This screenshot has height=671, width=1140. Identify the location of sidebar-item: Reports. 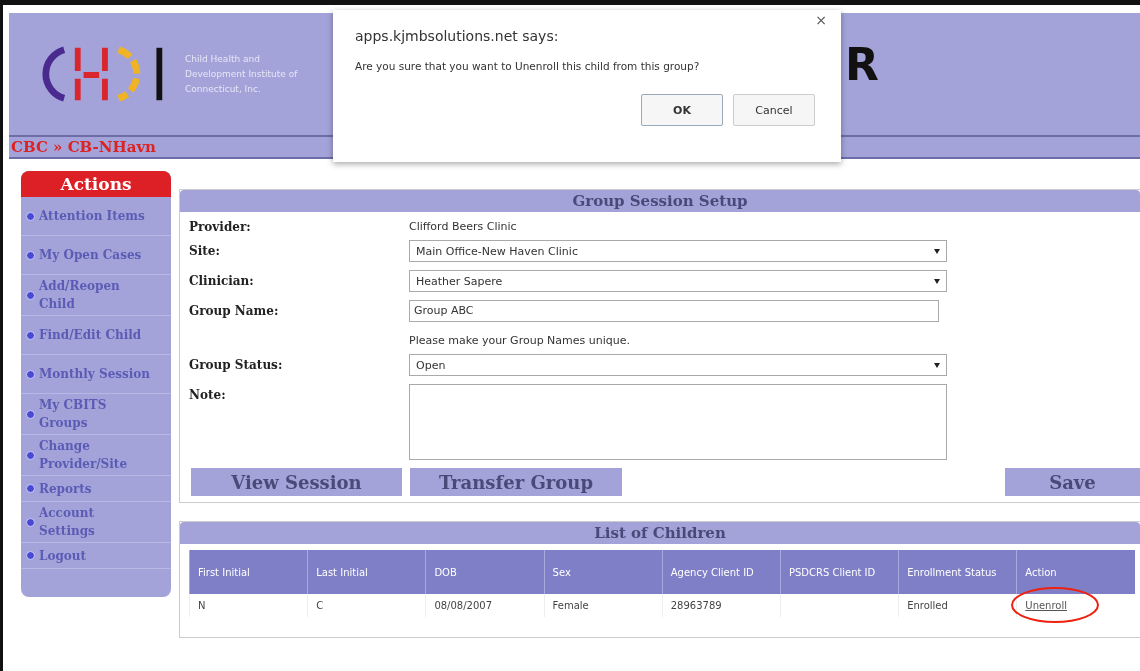
(65, 488).